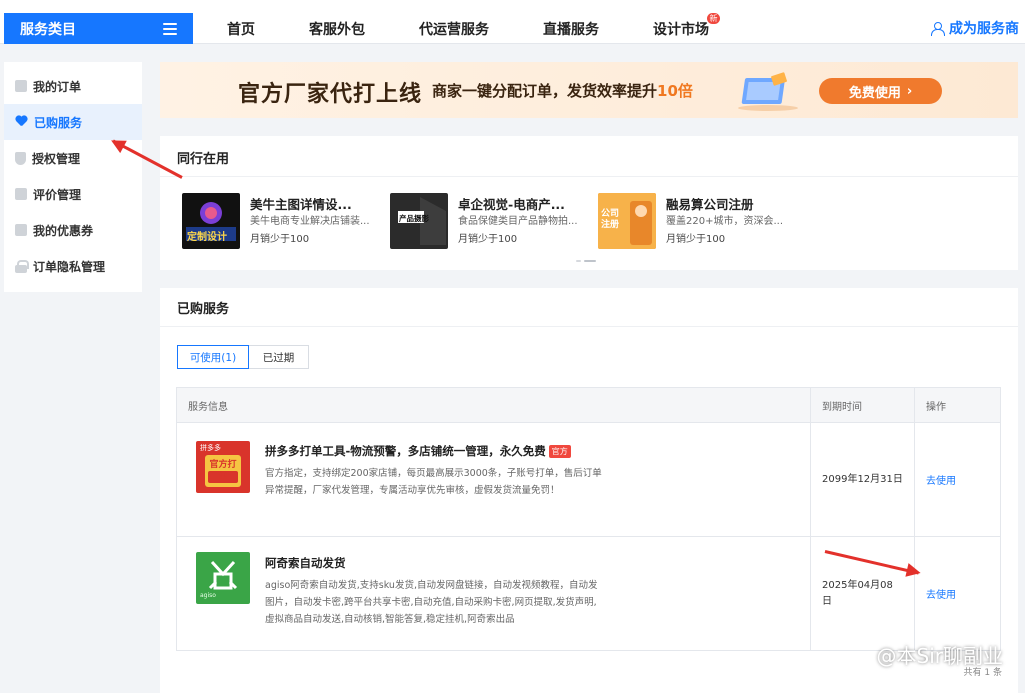 The image size is (1025, 693). I want to click on sidebar: 我的订单 已购服务 授权管理 评价管理 我的优惠券 订单隐私管理, so click(73, 177).